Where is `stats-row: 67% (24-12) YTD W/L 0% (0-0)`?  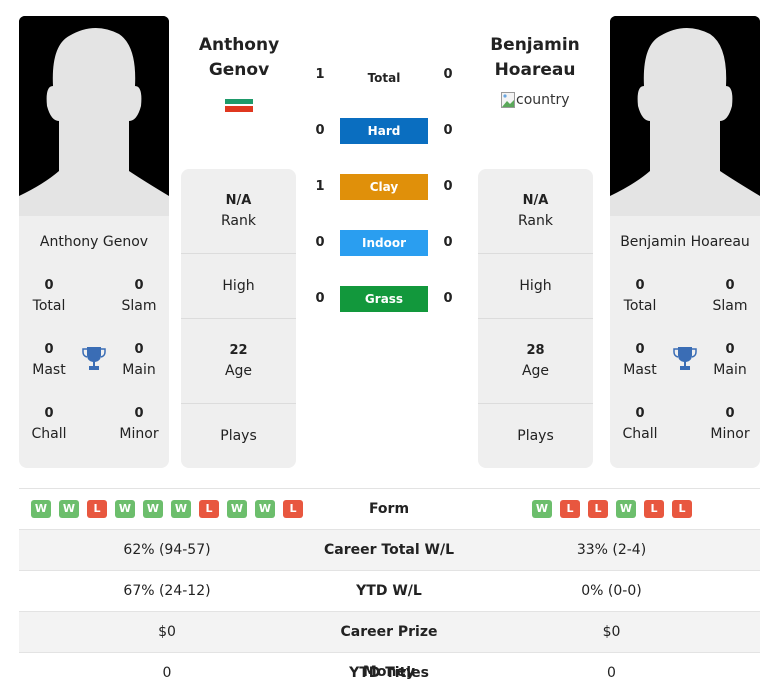 stats-row: 67% (24-12) YTD W/L 0% (0-0) is located at coordinates (389, 591).